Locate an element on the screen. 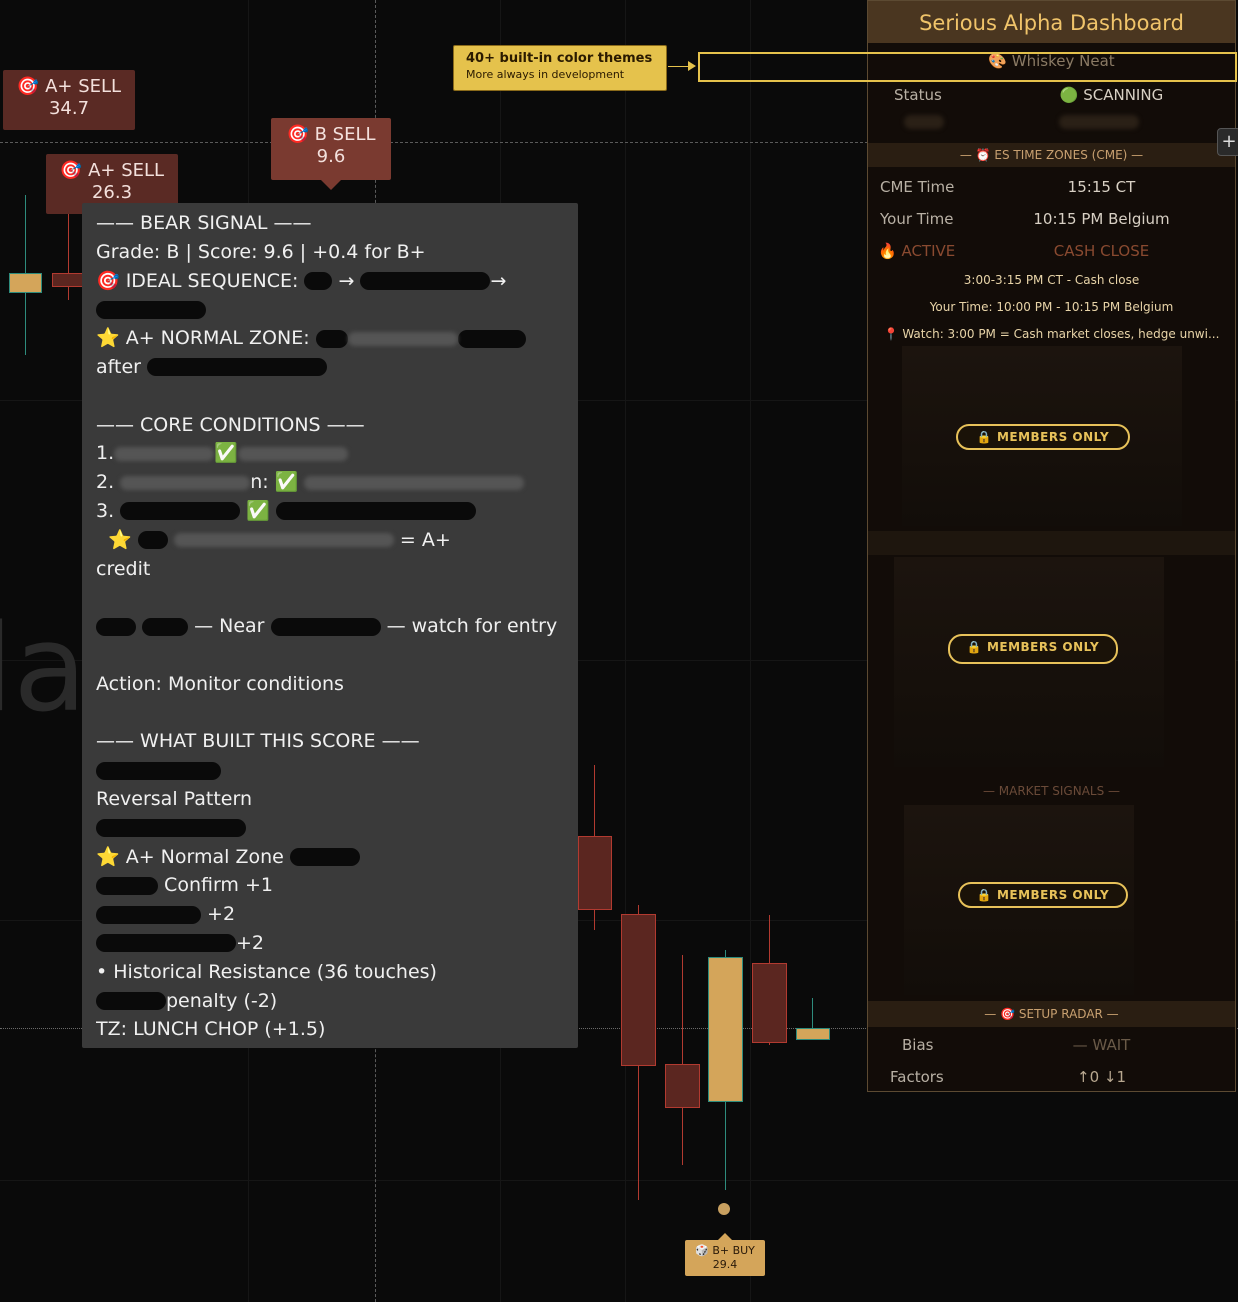  tooltip-condition-2: 2. n: ✅ is located at coordinates (337, 482).